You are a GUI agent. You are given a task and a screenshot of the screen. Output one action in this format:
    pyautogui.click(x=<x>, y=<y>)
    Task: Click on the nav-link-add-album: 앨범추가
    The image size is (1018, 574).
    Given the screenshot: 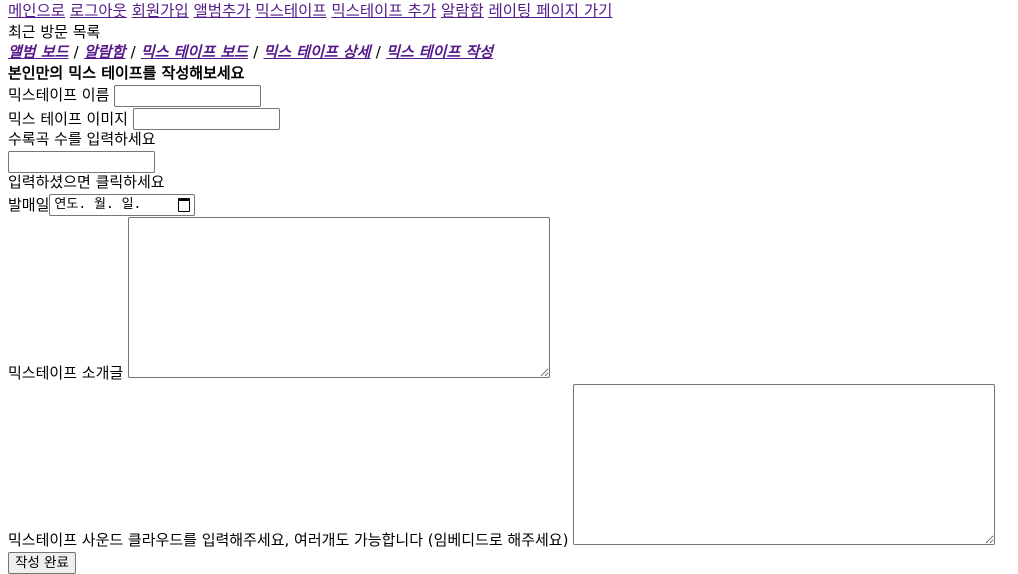 What is the action you would take?
    pyautogui.click(x=221, y=11)
    